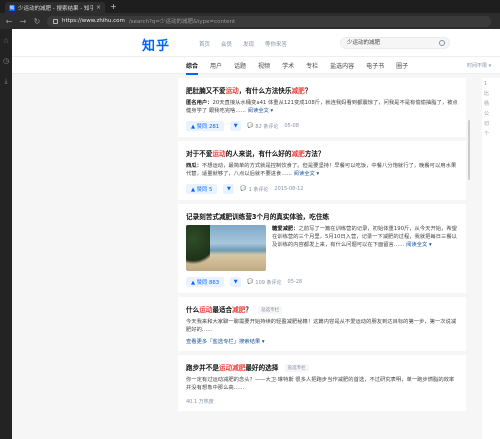 This screenshot has height=439, width=500. Describe the element at coordinates (285, 229) in the screenshot. I see `author-name: 糖爱减肥：` at that location.